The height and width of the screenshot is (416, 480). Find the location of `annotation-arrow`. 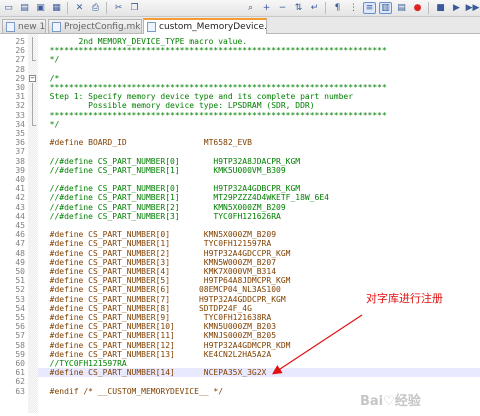

annotation-arrow is located at coordinates (317, 344).